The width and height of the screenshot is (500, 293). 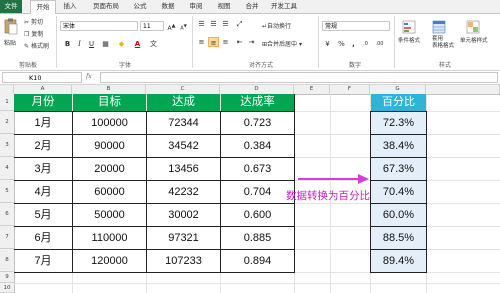 I want to click on table-cell: 5月, so click(x=43, y=215).